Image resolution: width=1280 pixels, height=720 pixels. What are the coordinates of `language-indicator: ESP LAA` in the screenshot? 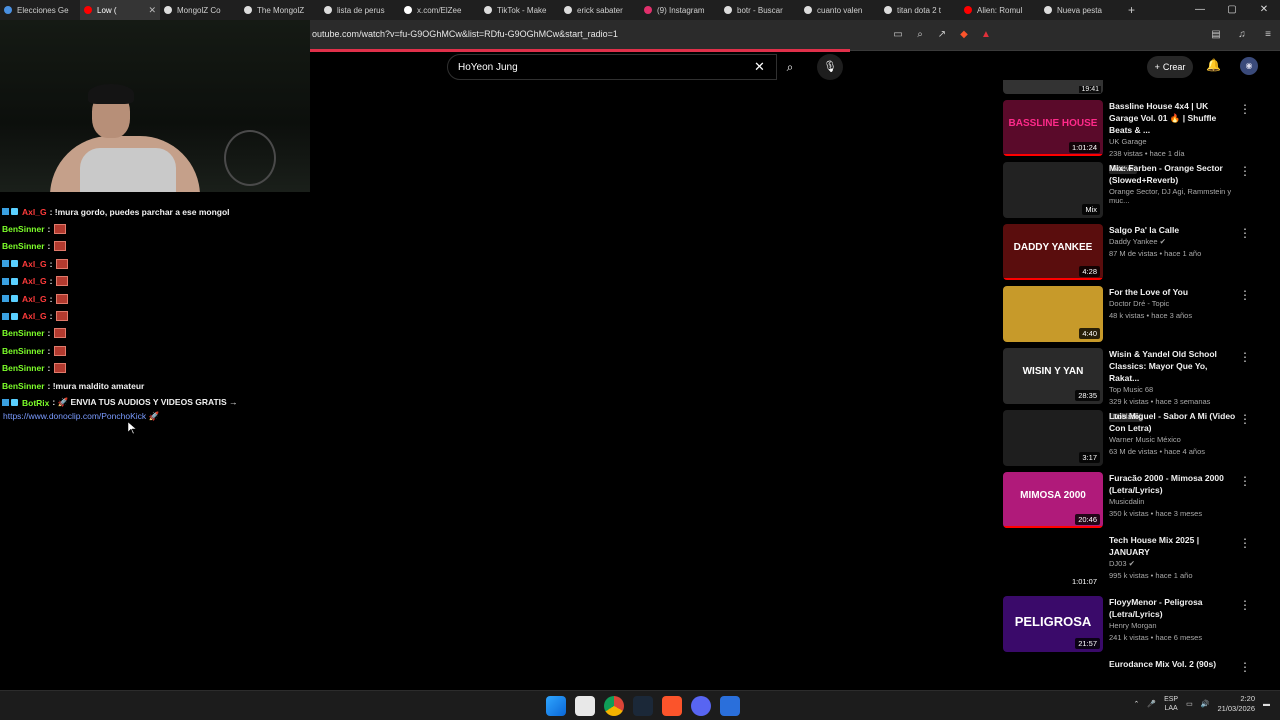 It's located at (1171, 704).